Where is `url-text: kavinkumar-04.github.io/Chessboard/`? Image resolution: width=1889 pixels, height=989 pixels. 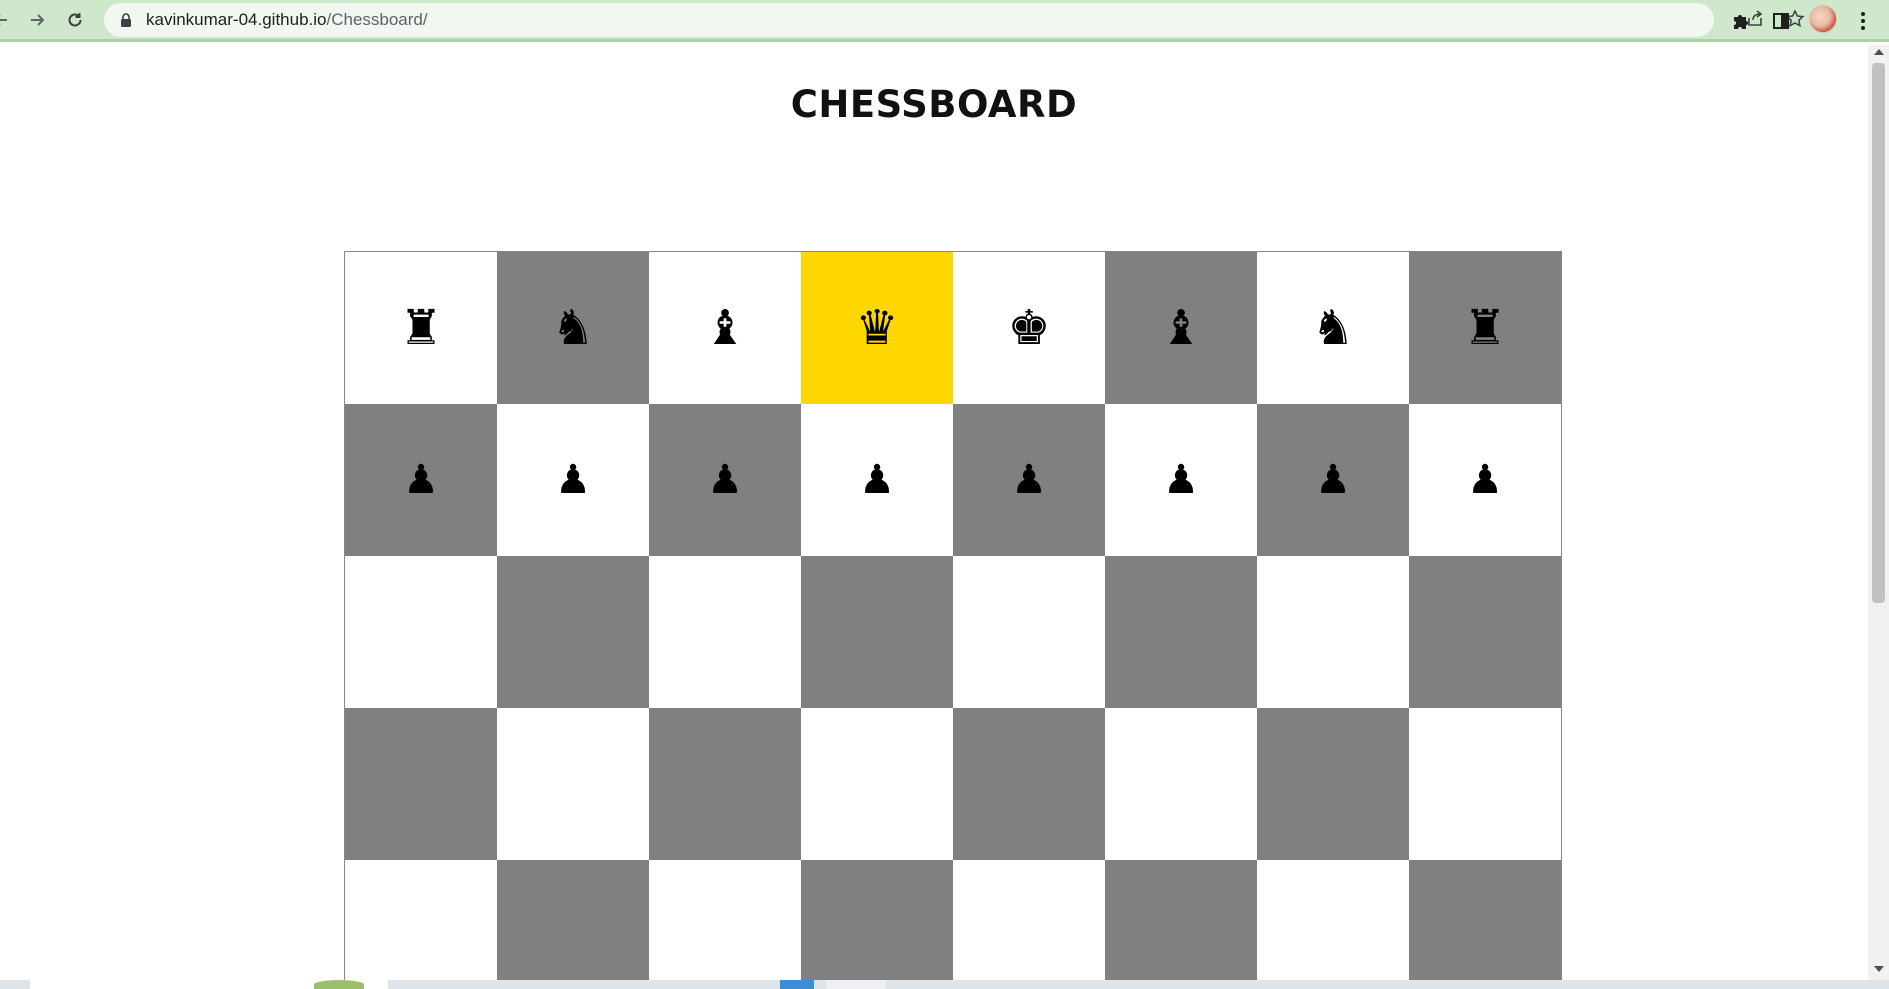
url-text: kavinkumar-04.github.io/Chessboard/ is located at coordinates (287, 20).